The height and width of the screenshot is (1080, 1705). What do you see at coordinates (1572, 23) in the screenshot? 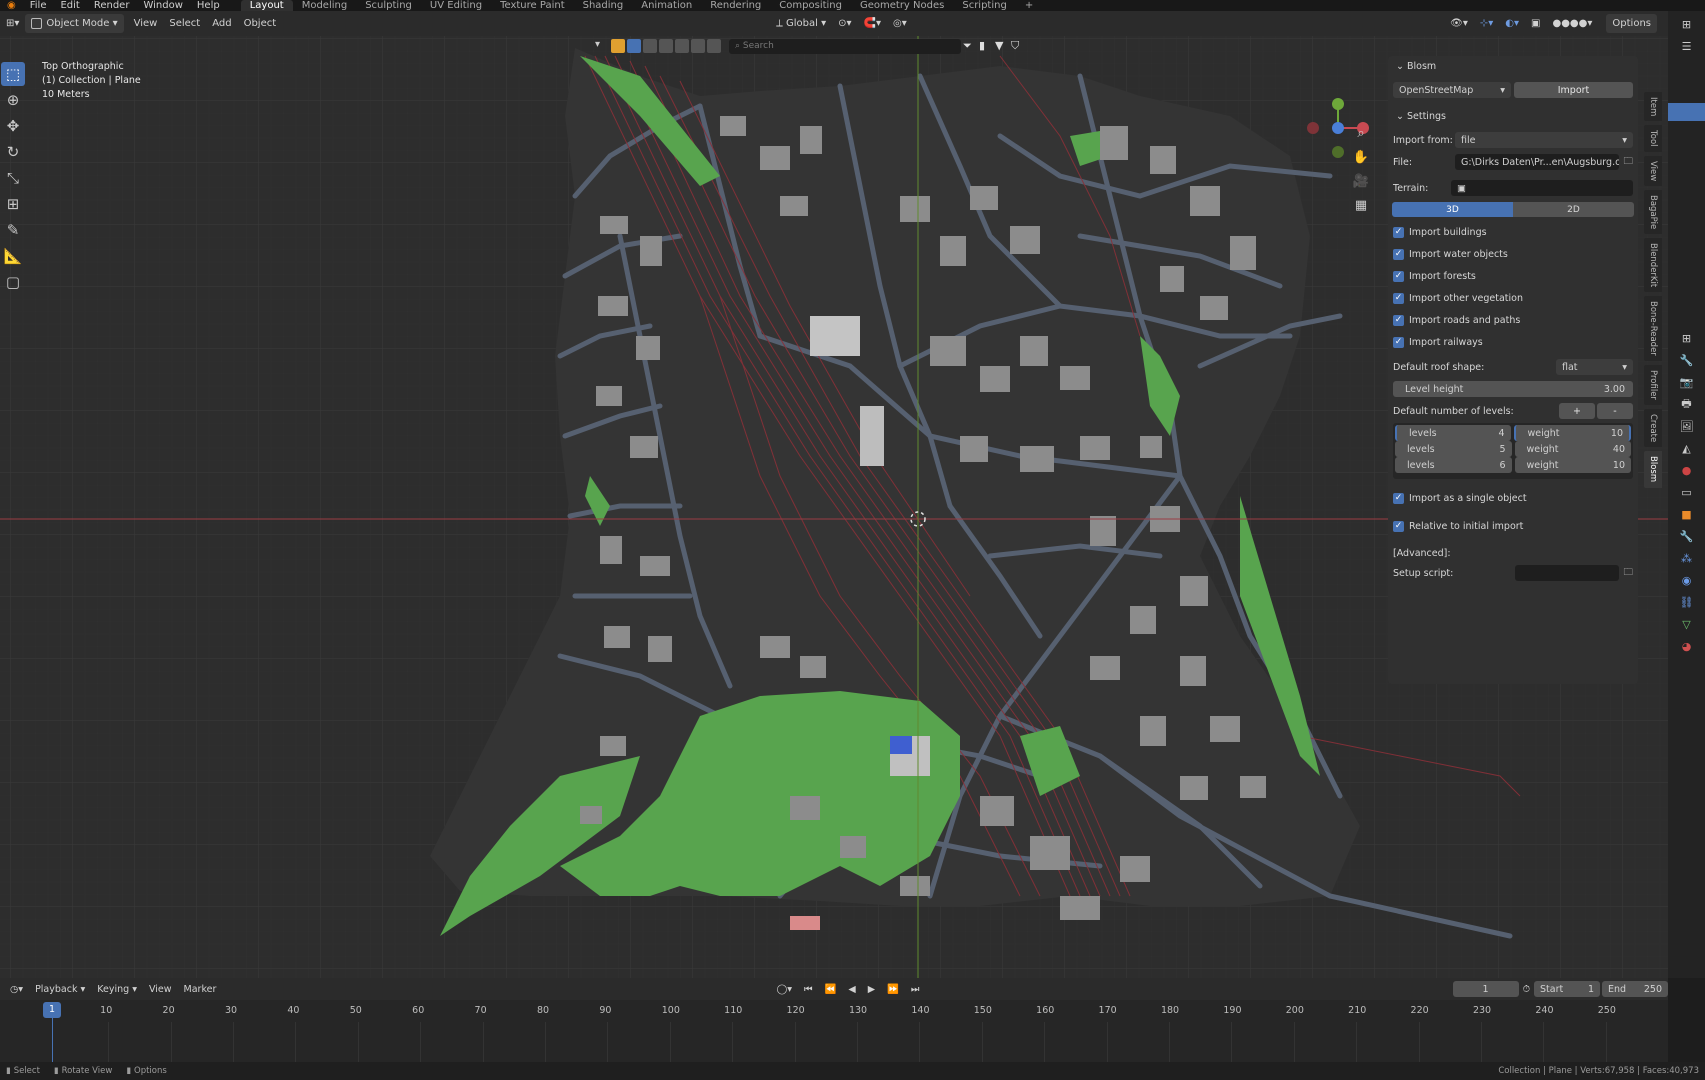
I see `shading-solid-icon: ●●●●▾` at bounding box center [1572, 23].